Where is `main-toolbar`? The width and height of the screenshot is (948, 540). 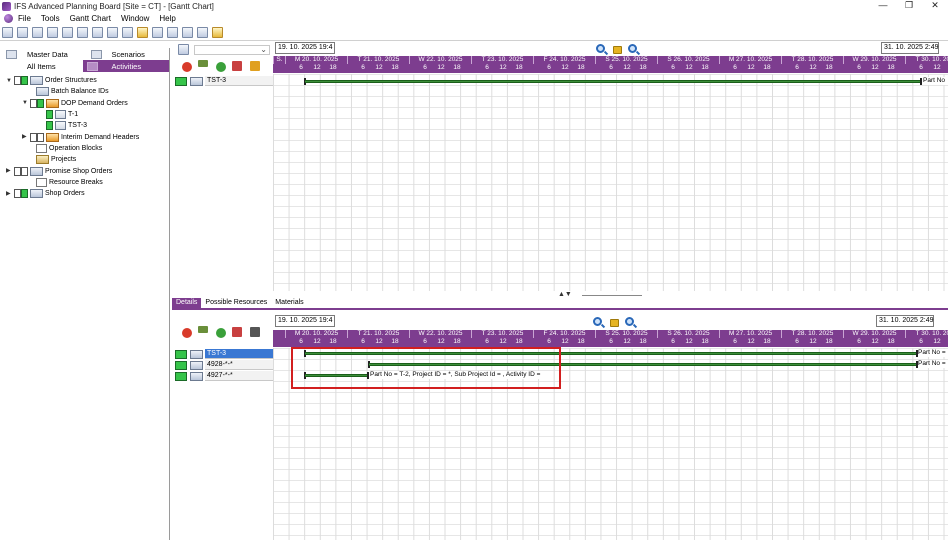
main-toolbar is located at coordinates (474, 33).